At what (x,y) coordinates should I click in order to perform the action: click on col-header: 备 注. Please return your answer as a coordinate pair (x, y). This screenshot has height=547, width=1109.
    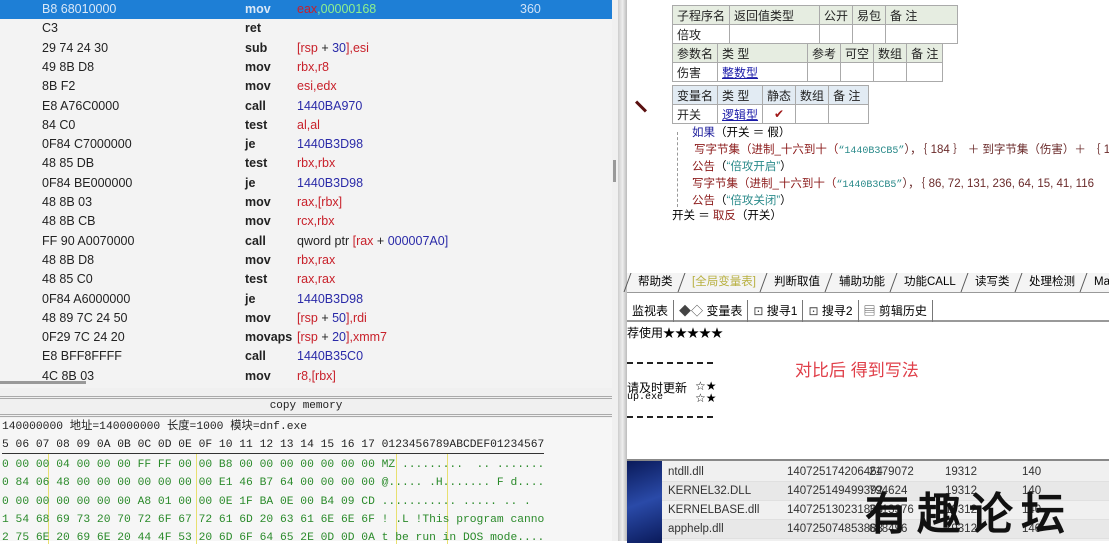
    Looking at the image, I should click on (849, 95).